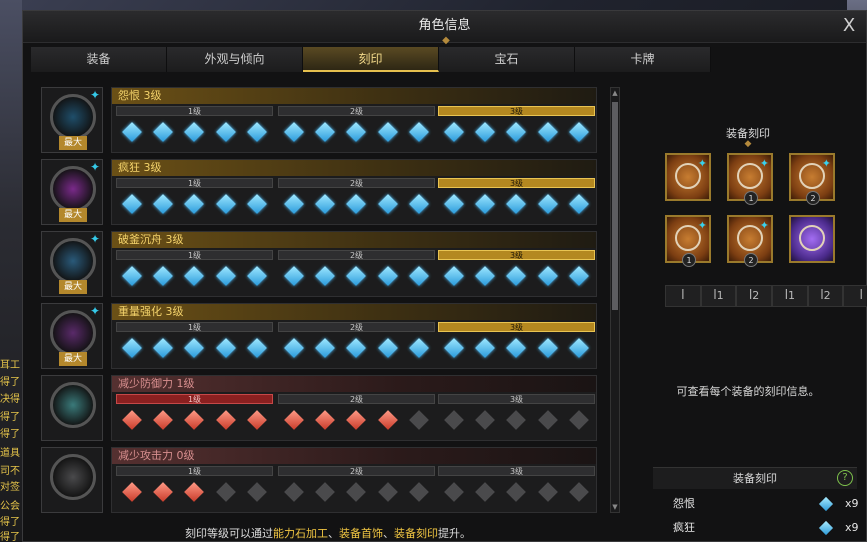 Image resolution: width=867 pixels, height=542 pixels. Describe the element at coordinates (11, 271) in the screenshot. I see `left-background-strip` at that location.